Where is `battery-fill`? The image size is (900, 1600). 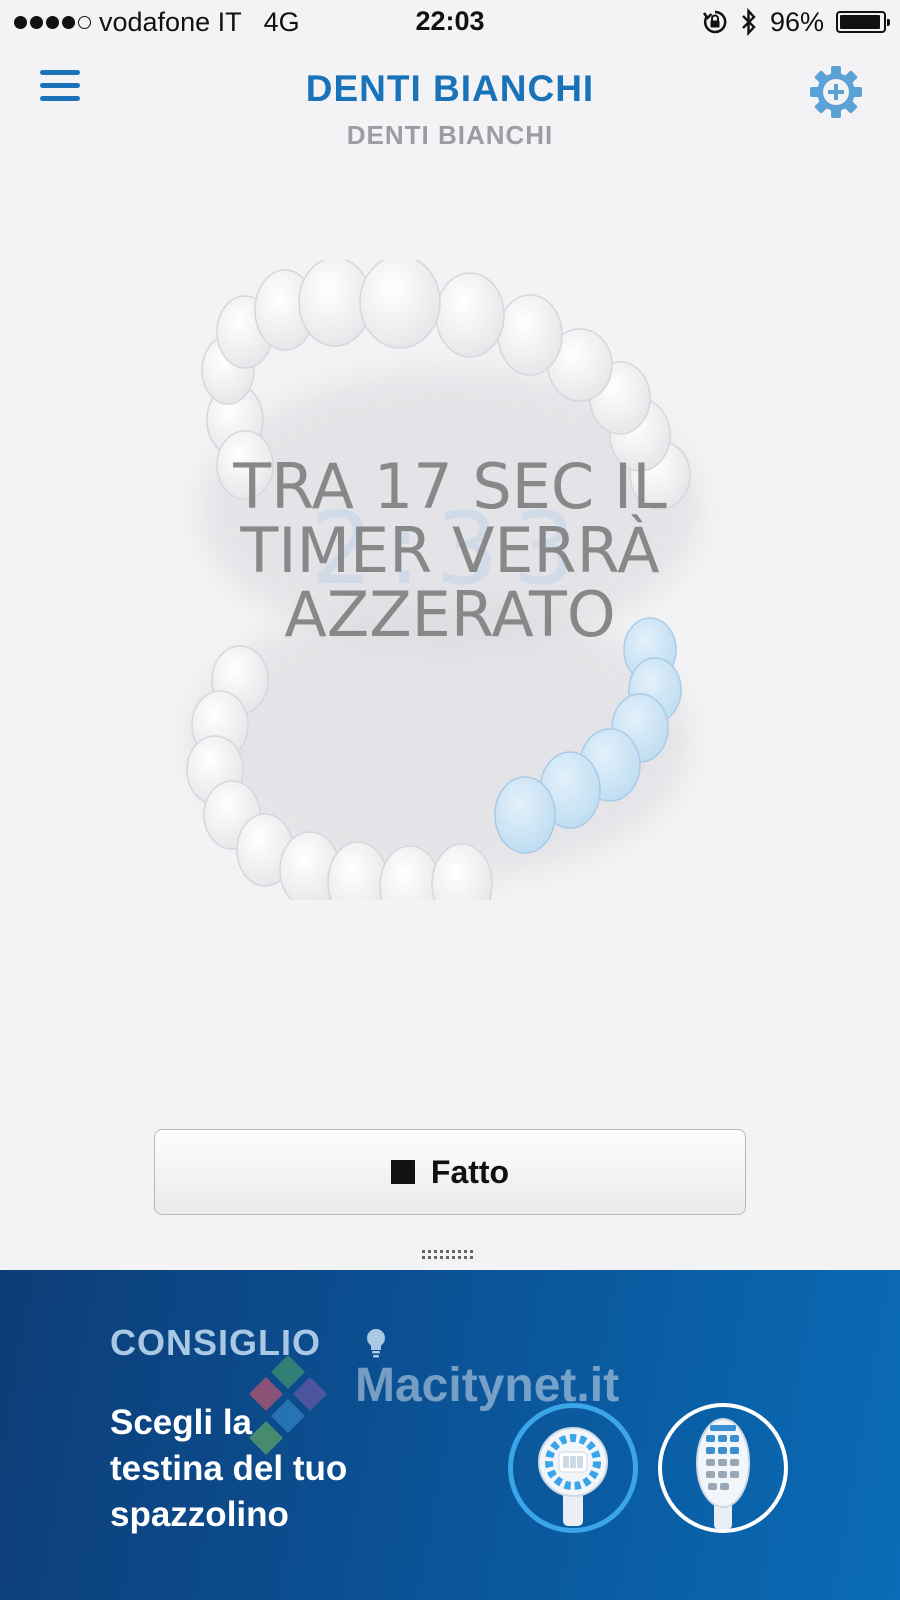
battery-fill is located at coordinates (860, 22).